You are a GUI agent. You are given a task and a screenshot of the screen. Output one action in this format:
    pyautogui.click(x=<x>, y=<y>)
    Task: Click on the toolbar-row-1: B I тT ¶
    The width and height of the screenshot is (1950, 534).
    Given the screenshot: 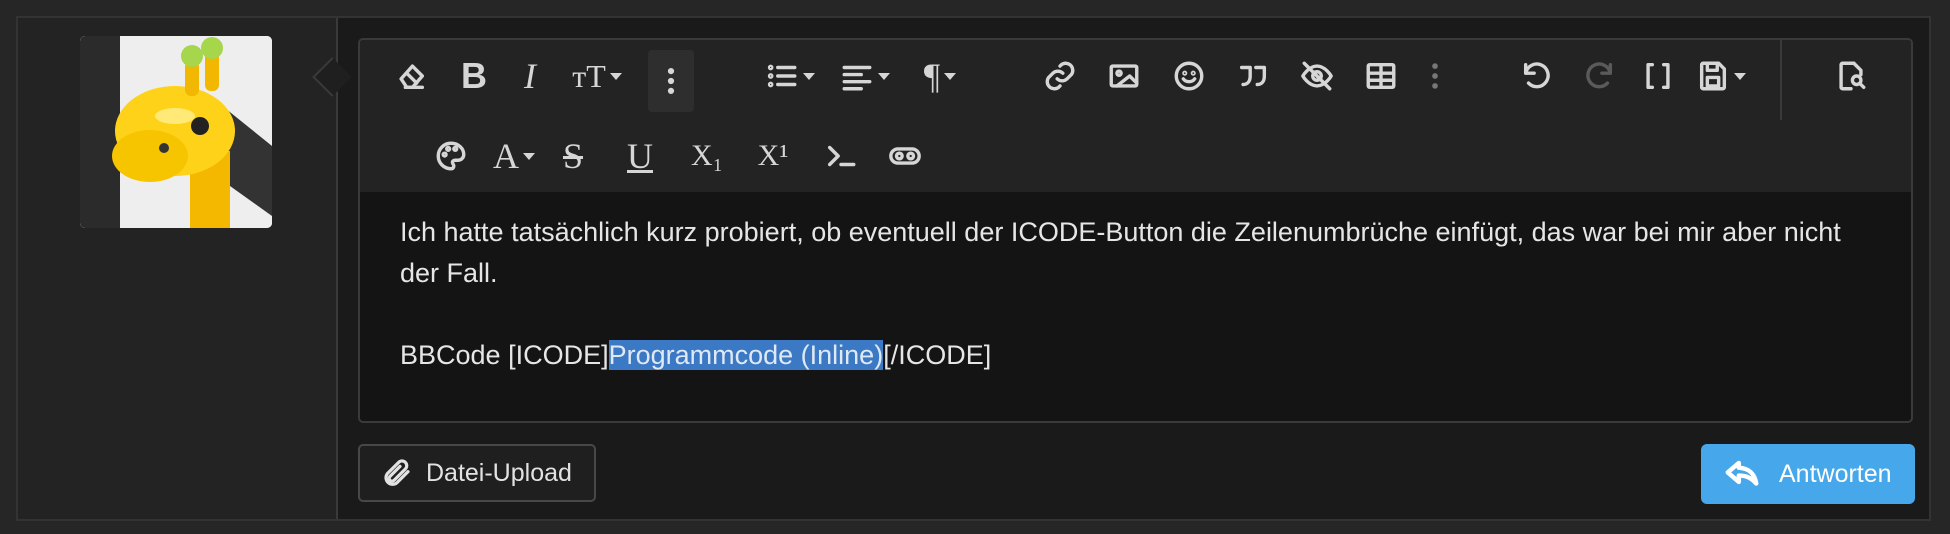 What is the action you would take?
    pyautogui.click(x=1135, y=80)
    